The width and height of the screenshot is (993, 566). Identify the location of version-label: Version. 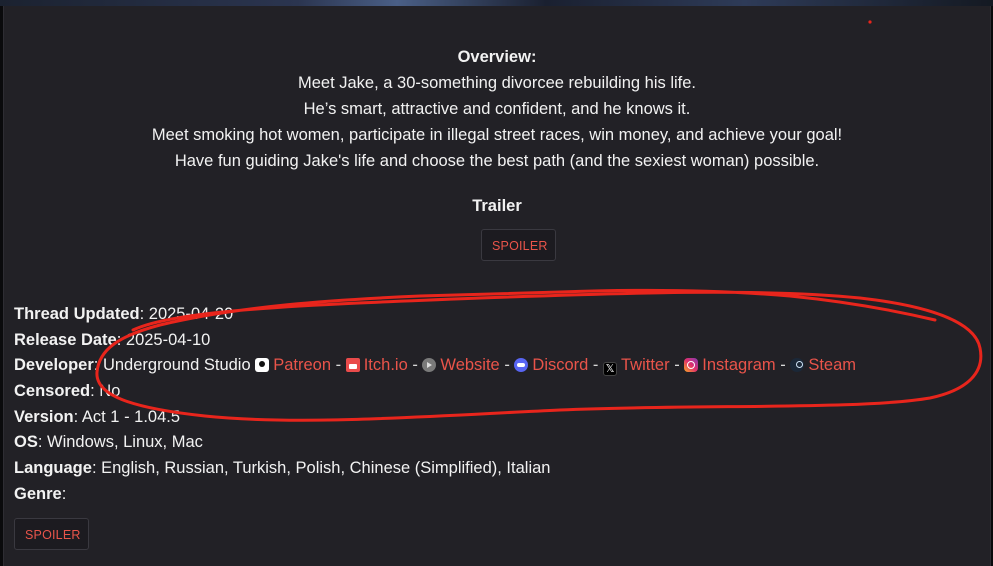
(44, 416).